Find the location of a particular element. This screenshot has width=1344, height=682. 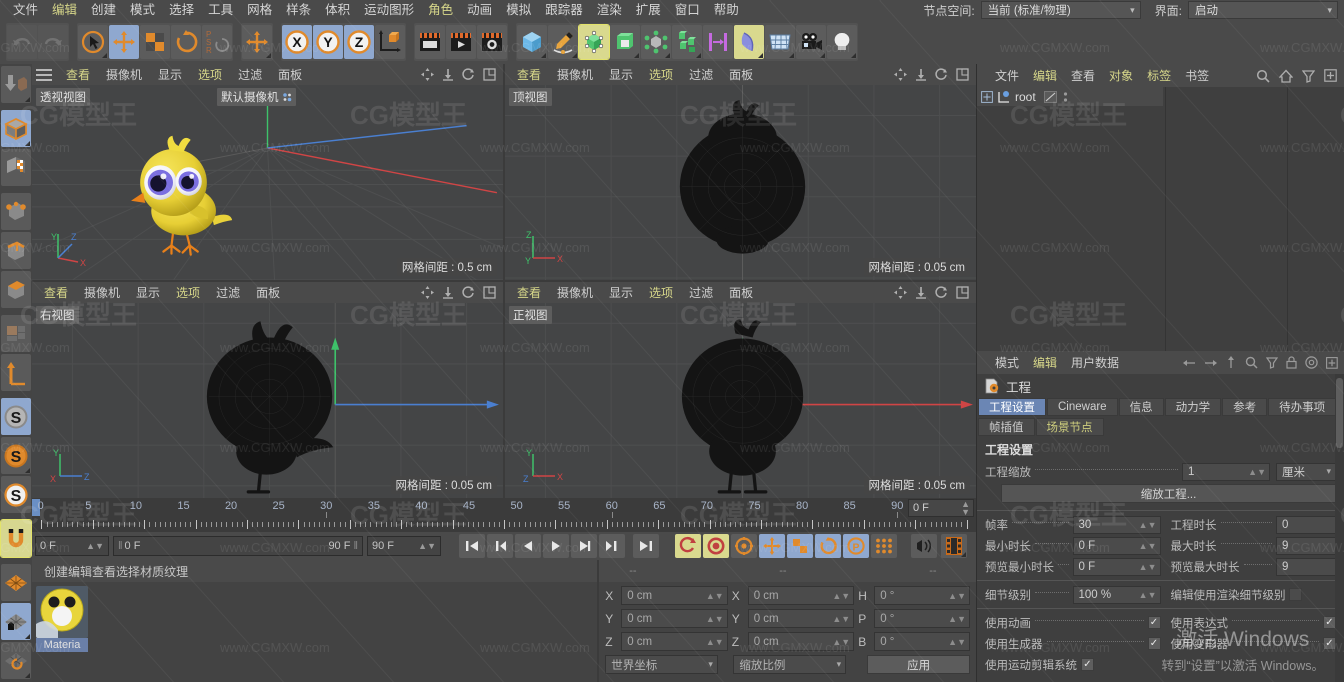

viewport-canvas-top: Z X Y 顶视图 网格间距 : 0.05 cm is located at coordinates (740, 182).